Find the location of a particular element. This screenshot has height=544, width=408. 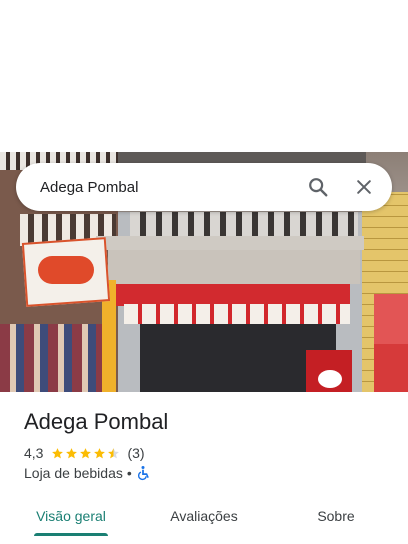

star-rating is located at coordinates (86, 453).